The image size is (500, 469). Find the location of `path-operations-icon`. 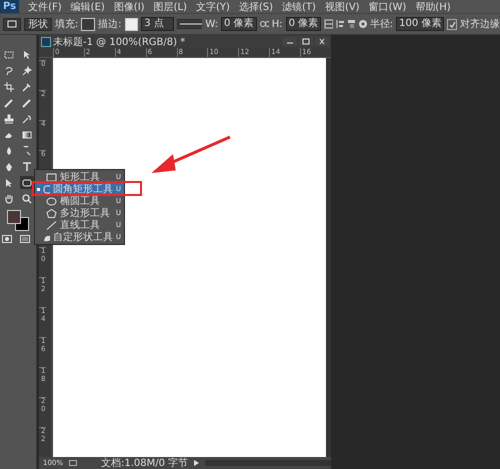

path-operations-icon is located at coordinates (328, 24).